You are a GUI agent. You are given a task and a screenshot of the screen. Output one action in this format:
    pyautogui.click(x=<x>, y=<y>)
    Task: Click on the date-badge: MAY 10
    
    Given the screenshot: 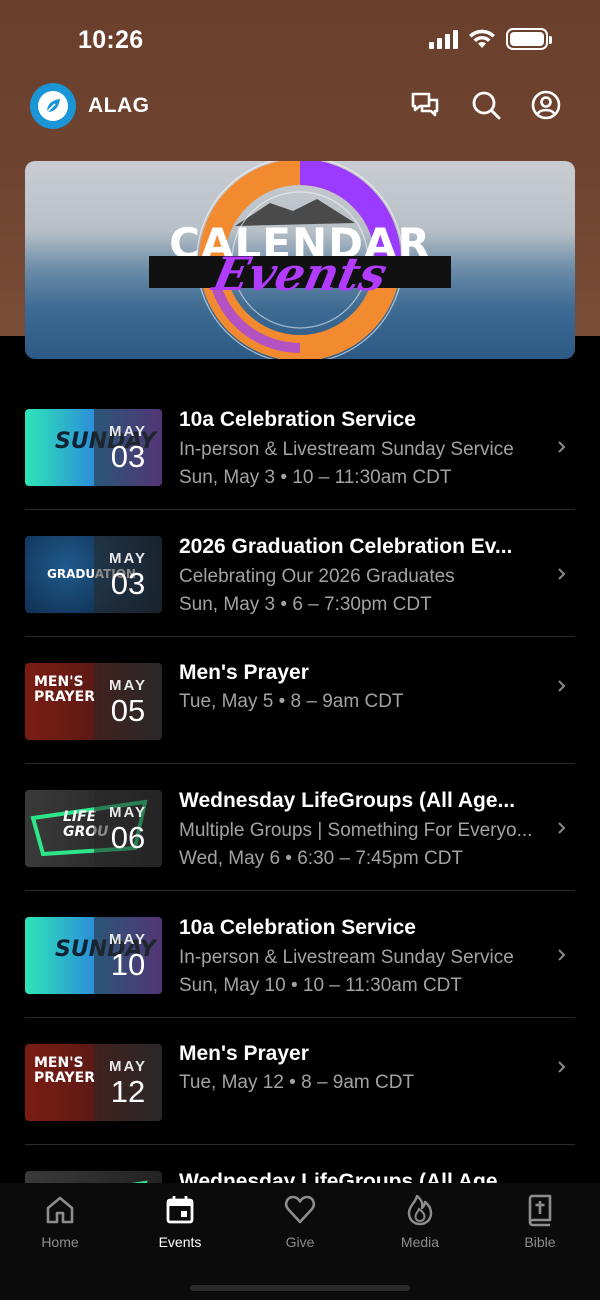 What is the action you would take?
    pyautogui.click(x=128, y=955)
    